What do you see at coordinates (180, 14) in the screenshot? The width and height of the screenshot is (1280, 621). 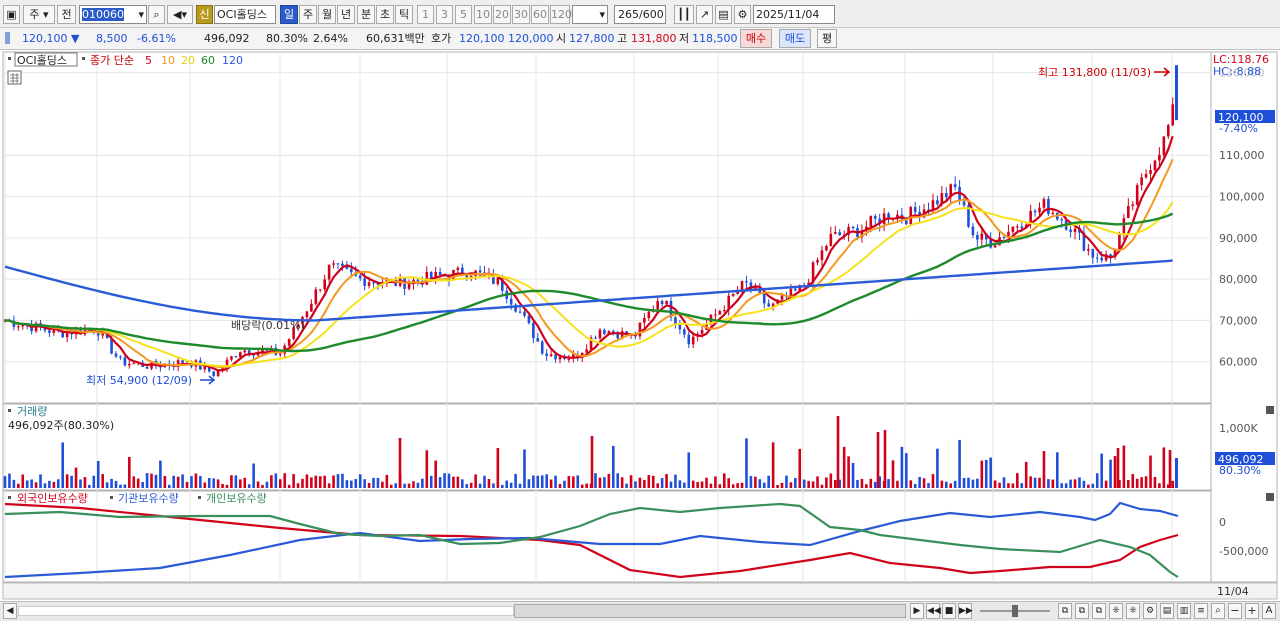 I see `sound-icon: ◀▾` at bounding box center [180, 14].